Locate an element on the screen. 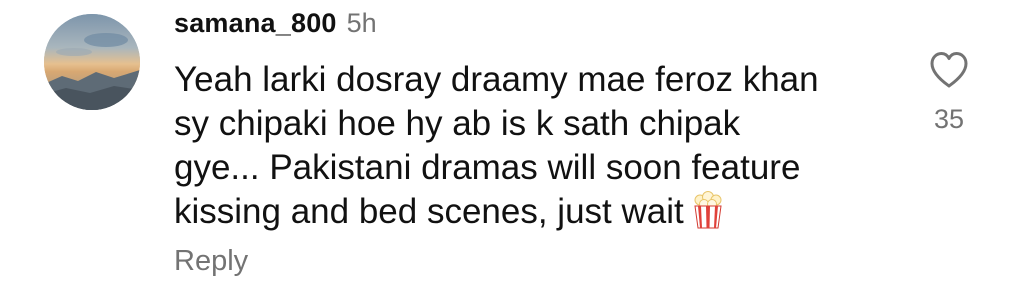  comment-text-line: sy chipaki hoe hy ab is k sath chipak is located at coordinates (457, 123).